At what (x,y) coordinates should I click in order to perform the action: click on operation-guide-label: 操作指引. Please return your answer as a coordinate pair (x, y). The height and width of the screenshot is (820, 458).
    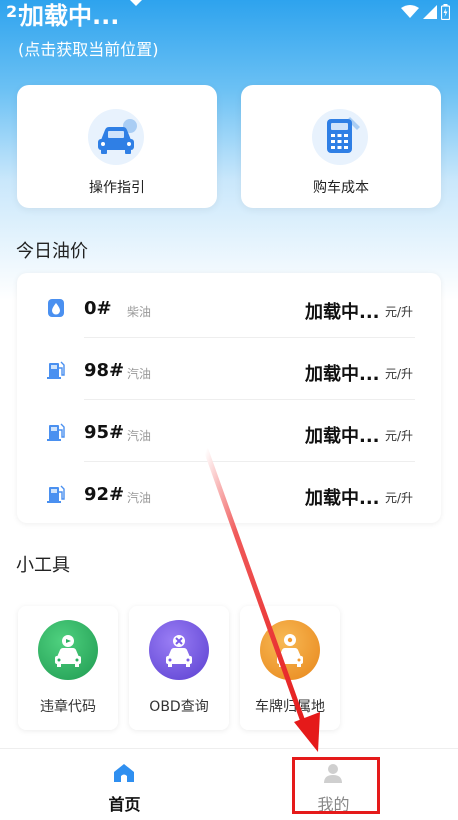
    Looking at the image, I should click on (117, 188).